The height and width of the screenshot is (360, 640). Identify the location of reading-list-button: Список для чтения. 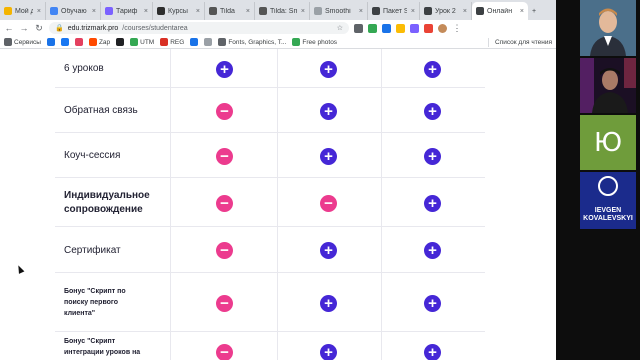
(523, 42).